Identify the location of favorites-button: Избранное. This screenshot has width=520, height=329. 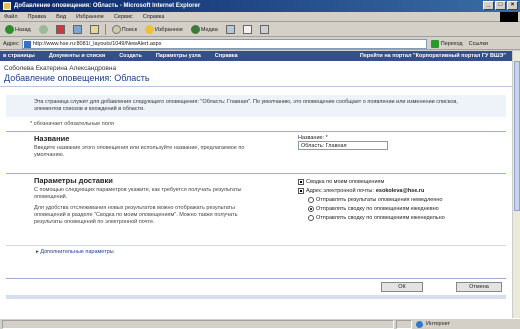
(164, 30).